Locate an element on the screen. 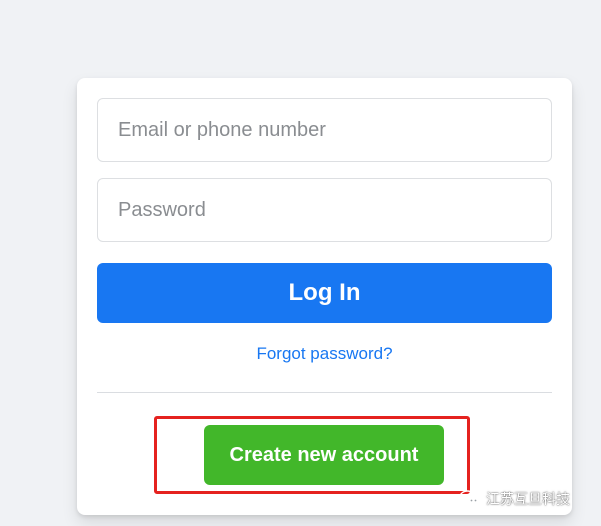 This screenshot has width=601, height=526. email-field-wrapper is located at coordinates (324, 130).